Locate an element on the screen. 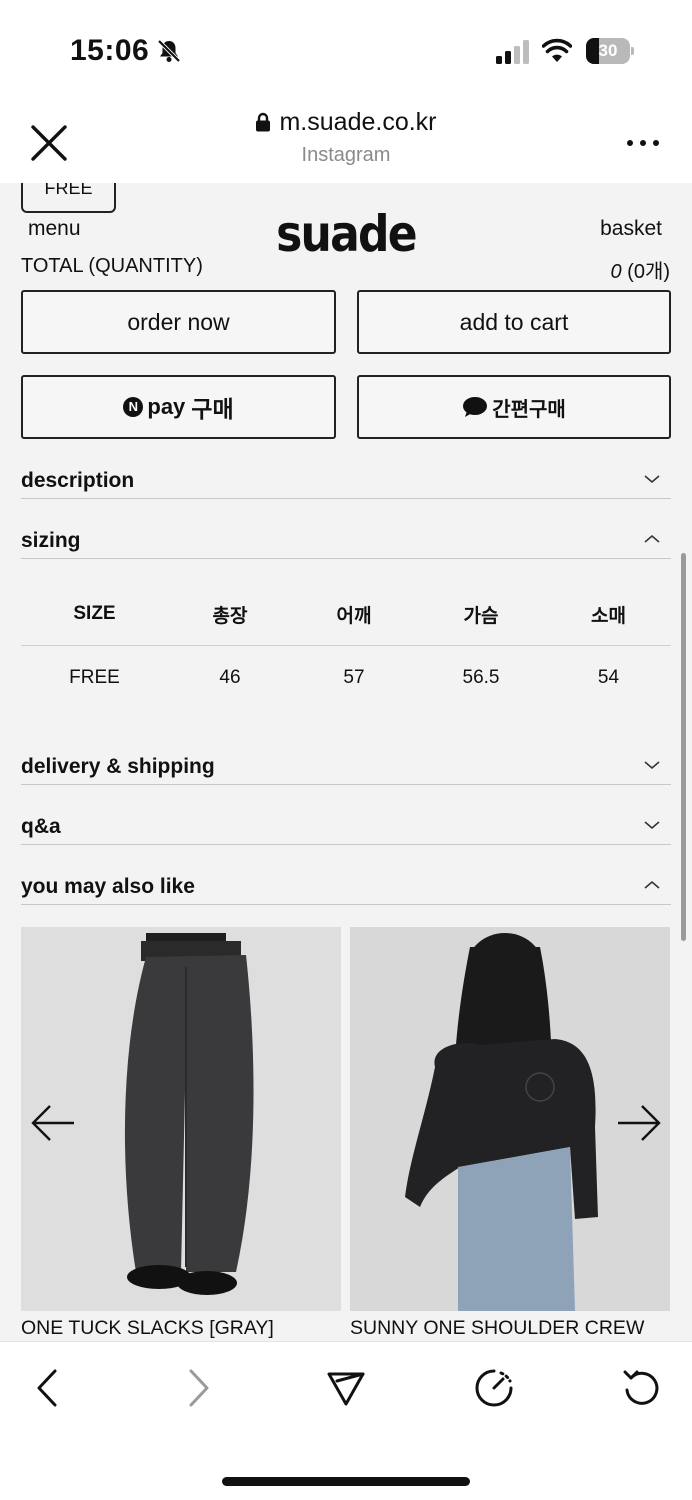 The image size is (692, 1500). more-icon is located at coordinates (643, 143).